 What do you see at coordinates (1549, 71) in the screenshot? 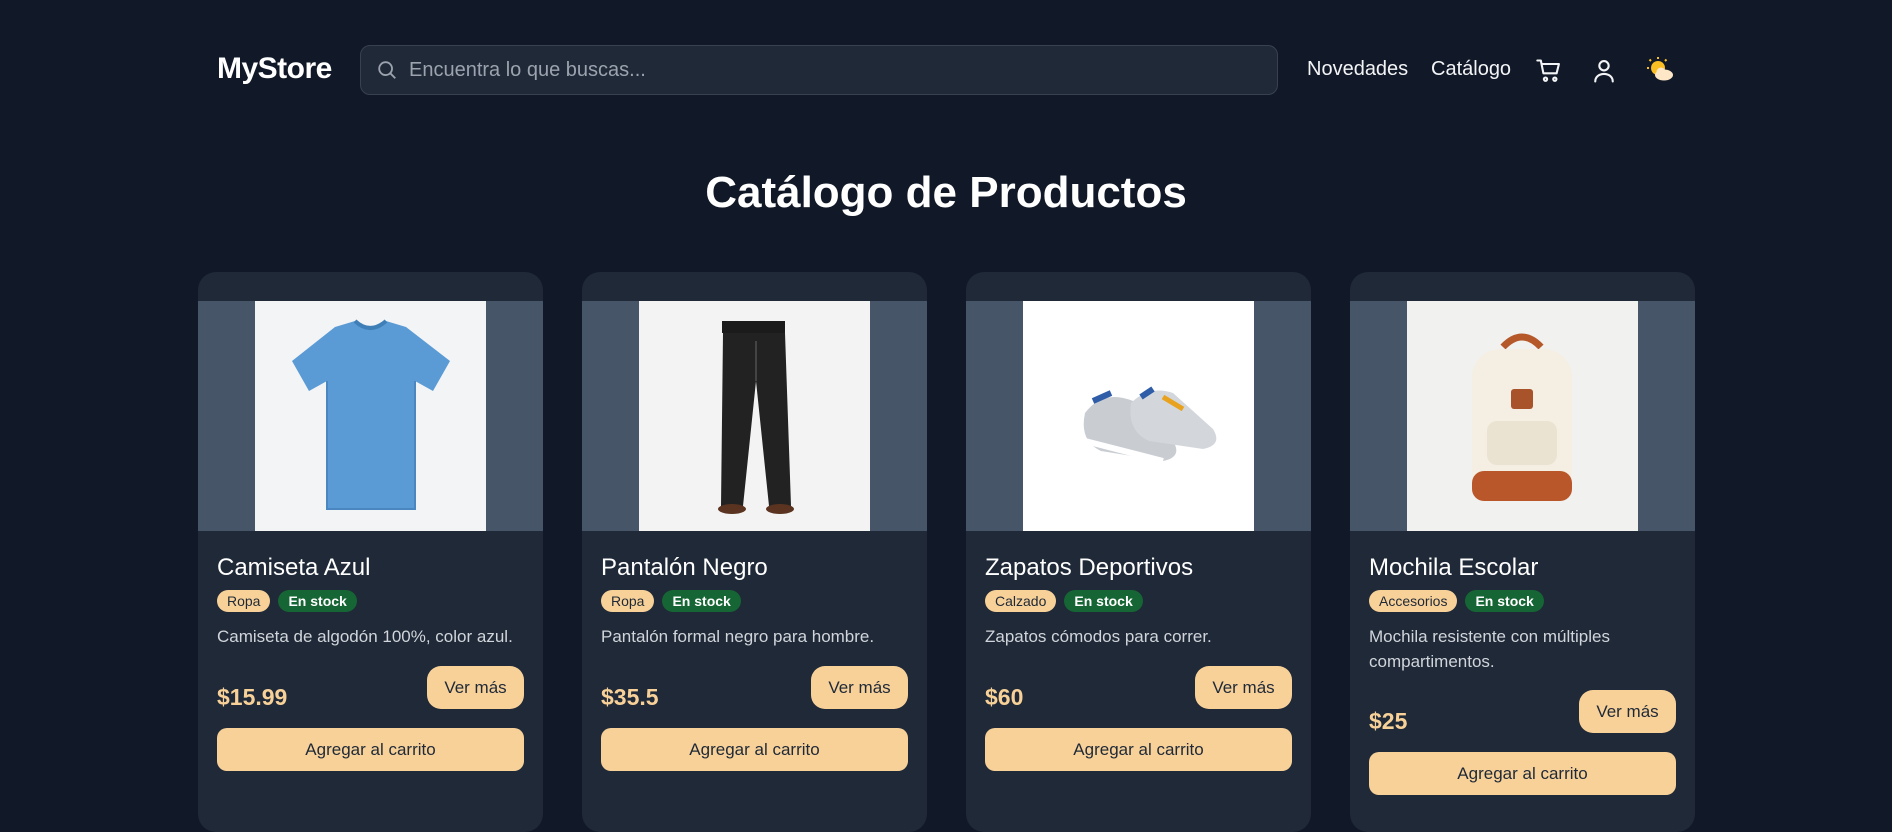
I see `cart-icon` at bounding box center [1549, 71].